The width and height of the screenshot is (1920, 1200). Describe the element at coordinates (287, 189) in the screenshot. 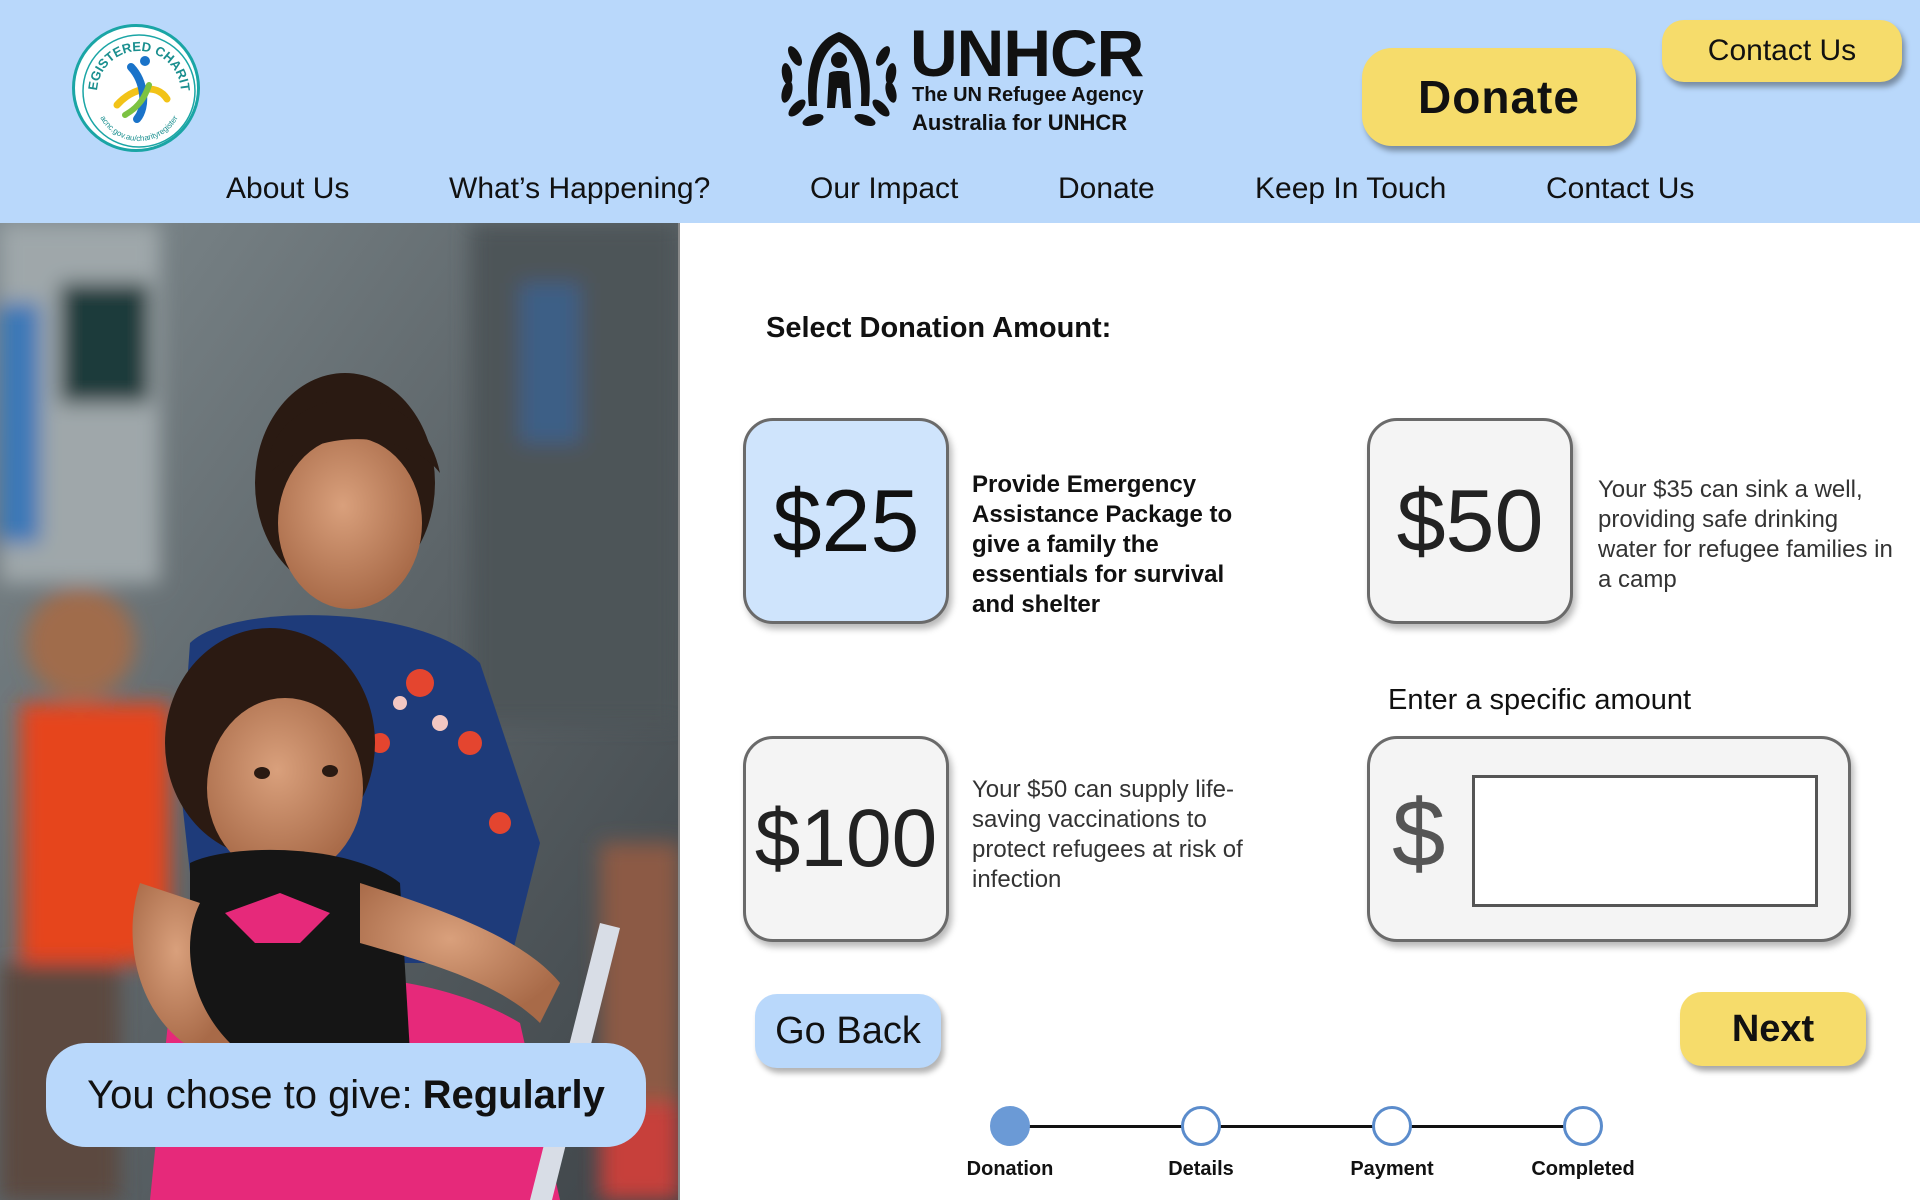

I see `nav-item-about-us: About Us` at that location.